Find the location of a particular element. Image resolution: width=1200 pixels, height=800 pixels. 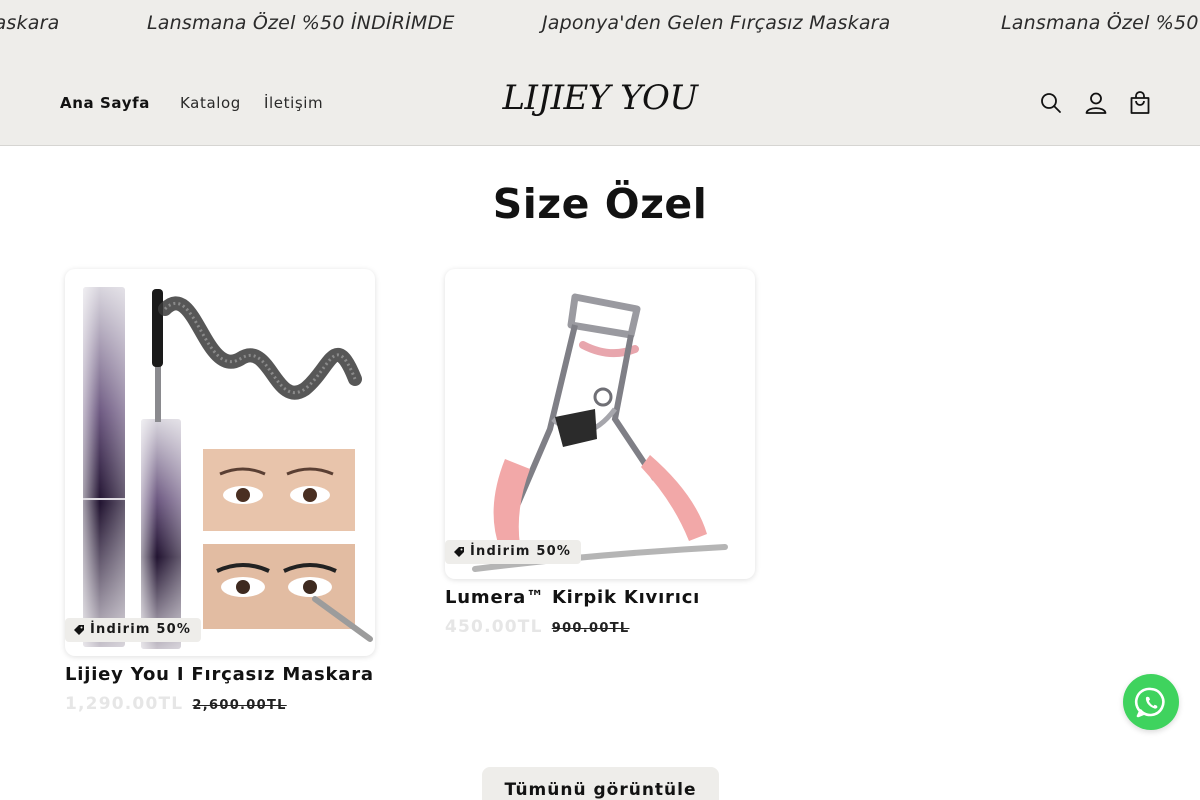

whatsapp-icon is located at coordinates (1149, 702).